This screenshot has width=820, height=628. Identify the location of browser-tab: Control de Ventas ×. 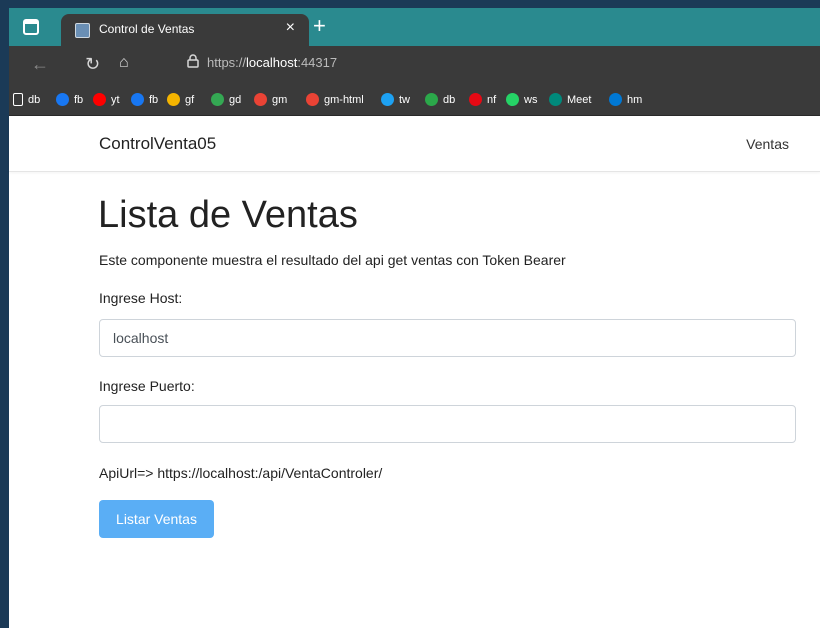
(185, 30).